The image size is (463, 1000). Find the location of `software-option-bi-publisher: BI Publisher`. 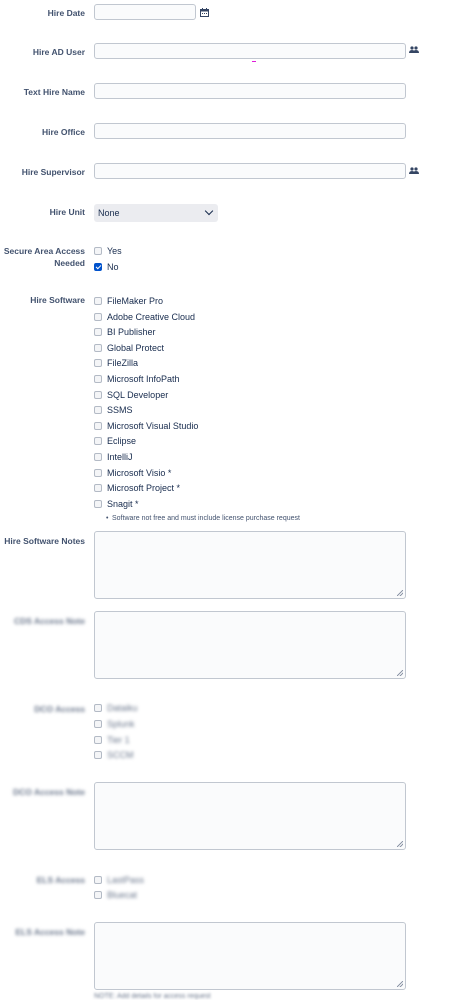

software-option-bi-publisher: BI Publisher is located at coordinates (125, 331).